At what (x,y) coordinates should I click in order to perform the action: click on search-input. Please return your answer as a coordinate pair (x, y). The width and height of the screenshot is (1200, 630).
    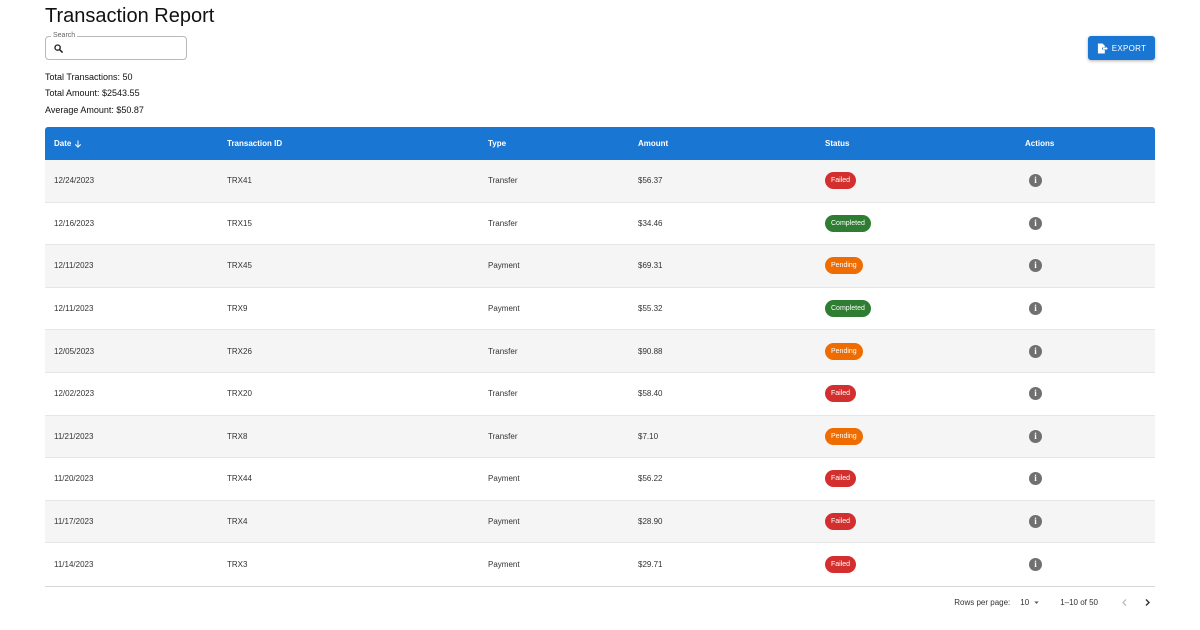
    Looking at the image, I should click on (125, 48).